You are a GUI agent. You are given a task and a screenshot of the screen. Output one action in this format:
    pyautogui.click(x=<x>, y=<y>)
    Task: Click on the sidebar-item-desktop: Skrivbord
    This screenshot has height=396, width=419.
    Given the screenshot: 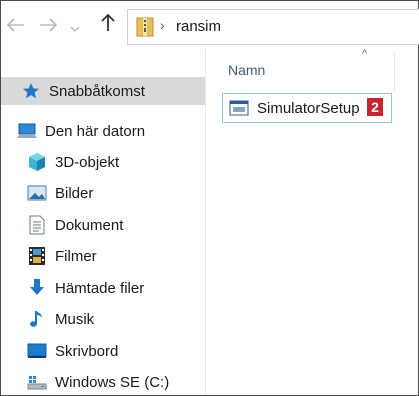 What is the action you would take?
    pyautogui.click(x=103, y=351)
    